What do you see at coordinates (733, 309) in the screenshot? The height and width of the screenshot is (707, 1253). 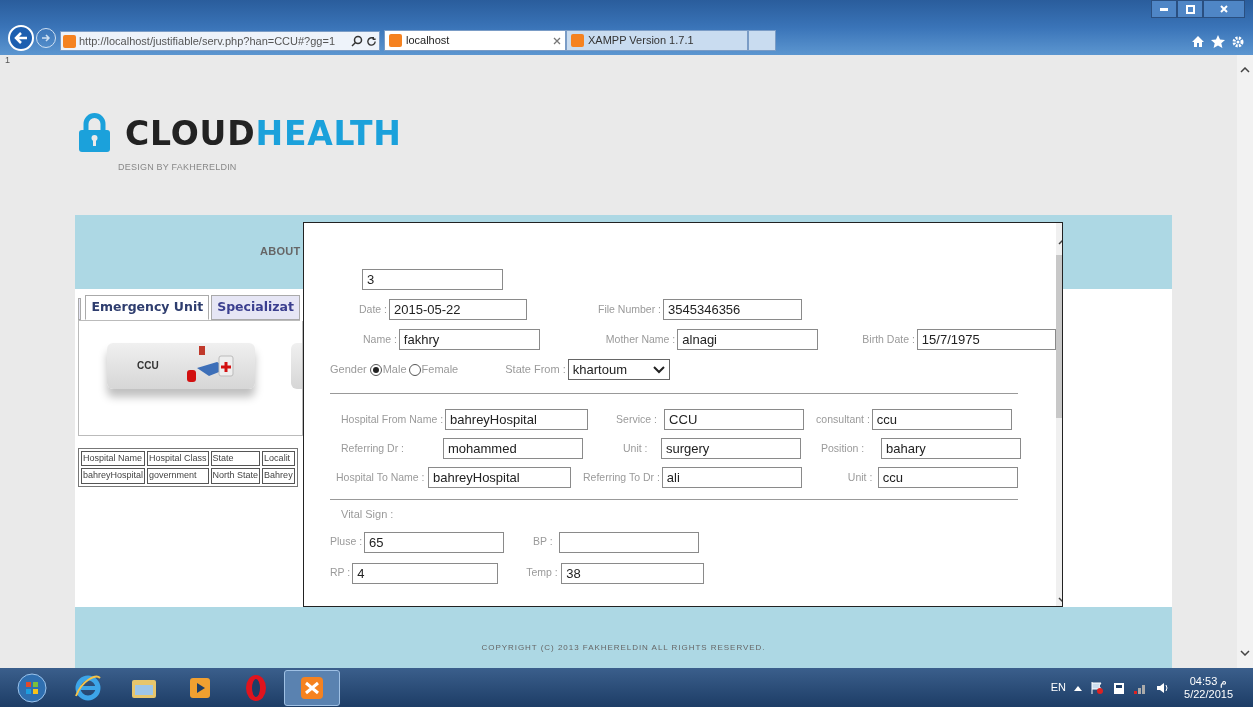 I see `input-field: 3545346356` at bounding box center [733, 309].